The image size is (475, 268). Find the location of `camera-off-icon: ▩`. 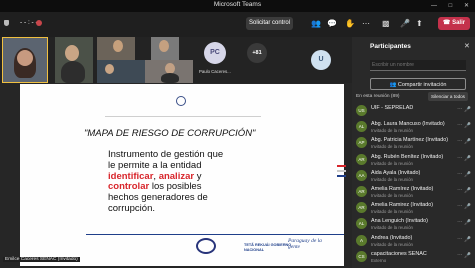

camera-off-icon: ▩ is located at coordinates (386, 23).